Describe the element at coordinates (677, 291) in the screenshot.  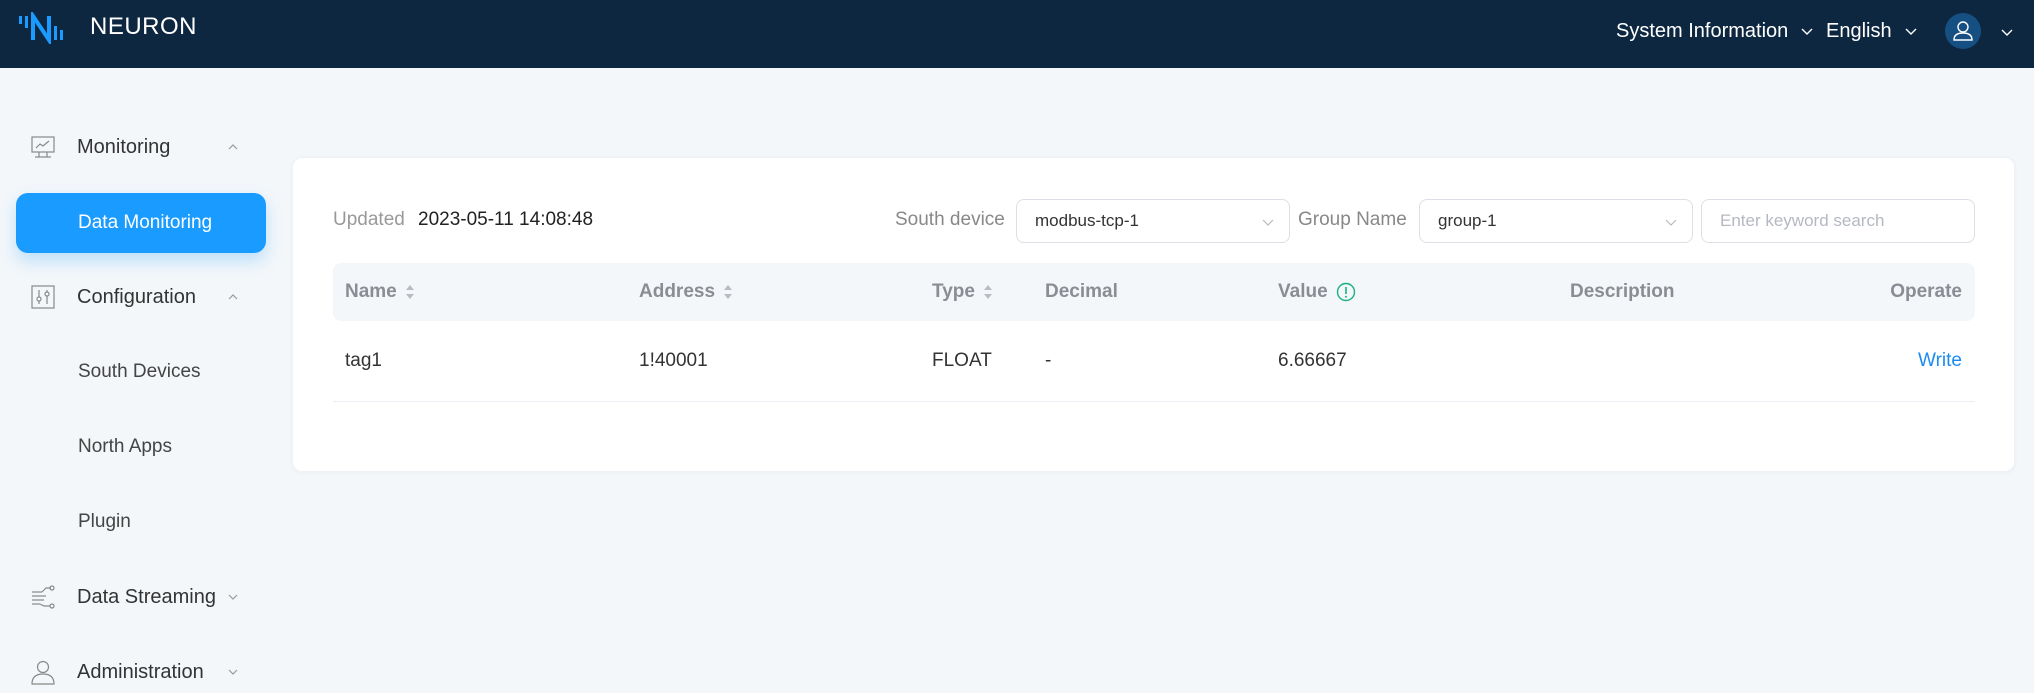
I see `column-header-label: Address` at that location.